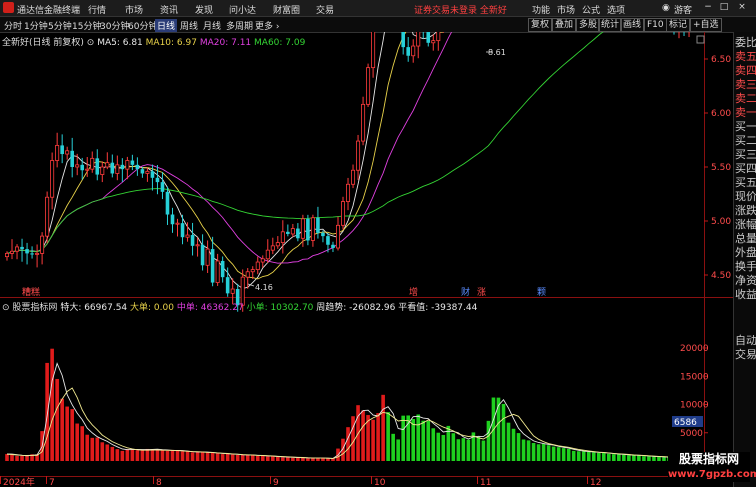  I want to click on top-market: 市场, so click(566, 9).